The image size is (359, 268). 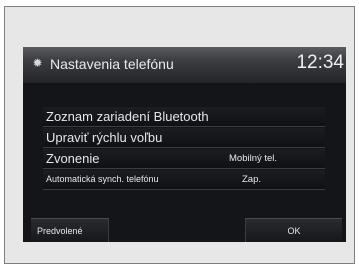 I want to click on menu-item-auto-phone-sync: Automatická synch. telefónu Zap., so click(x=184, y=180).